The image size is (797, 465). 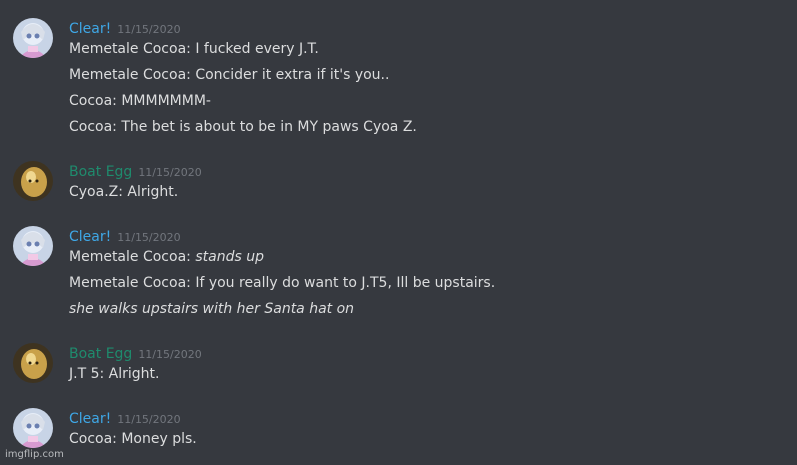 I want to click on message-text: Cyoa.Z: Alright., so click(x=124, y=192).